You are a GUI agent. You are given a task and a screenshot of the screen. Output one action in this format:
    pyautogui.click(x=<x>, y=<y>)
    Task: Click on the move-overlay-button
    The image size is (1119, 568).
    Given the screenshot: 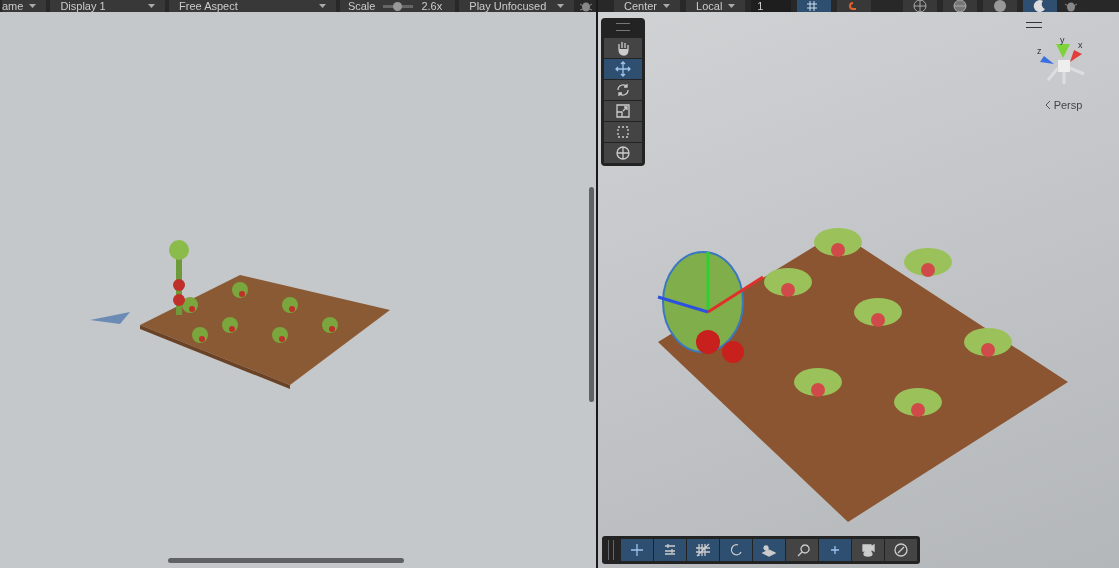 What is the action you would take?
    pyautogui.click(x=637, y=550)
    